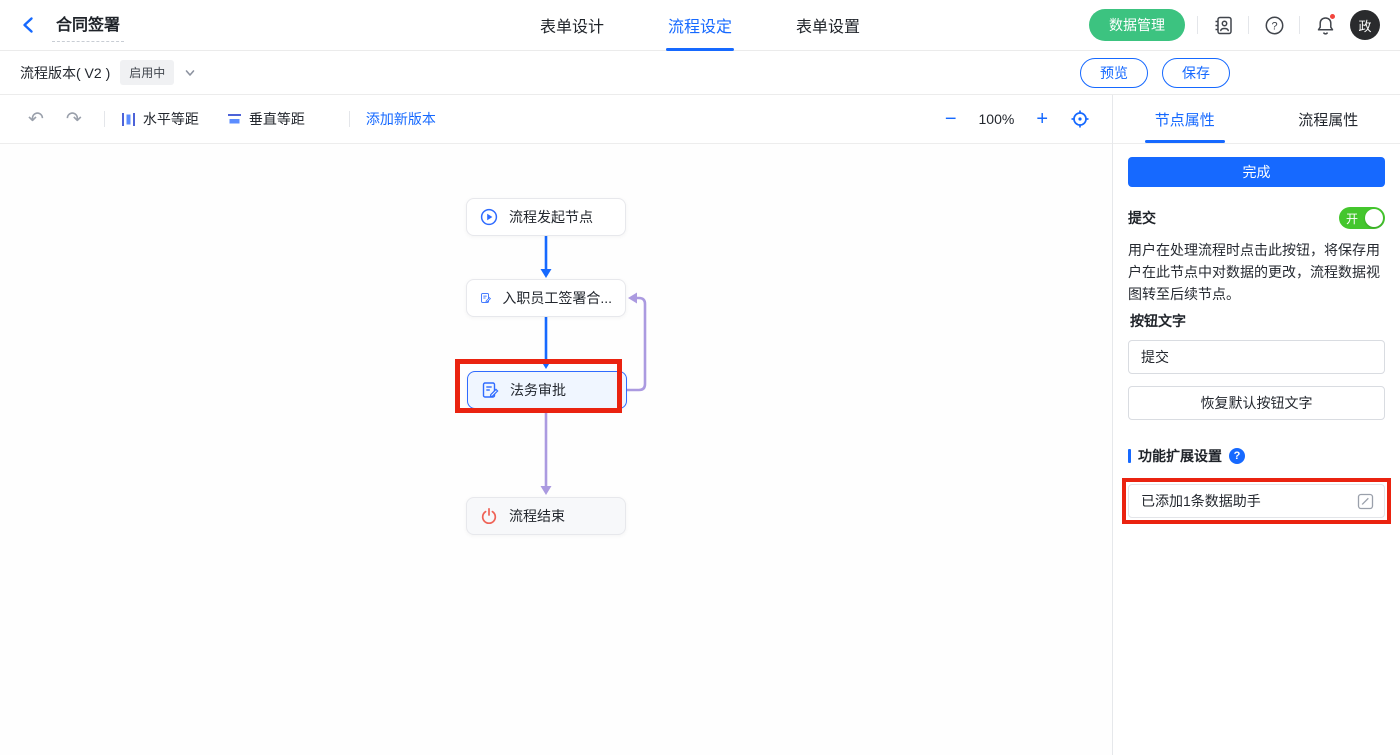 The width and height of the screenshot is (1400, 755). I want to click on panel-tab-bar: 节点属性 流程属性, so click(1256, 119).